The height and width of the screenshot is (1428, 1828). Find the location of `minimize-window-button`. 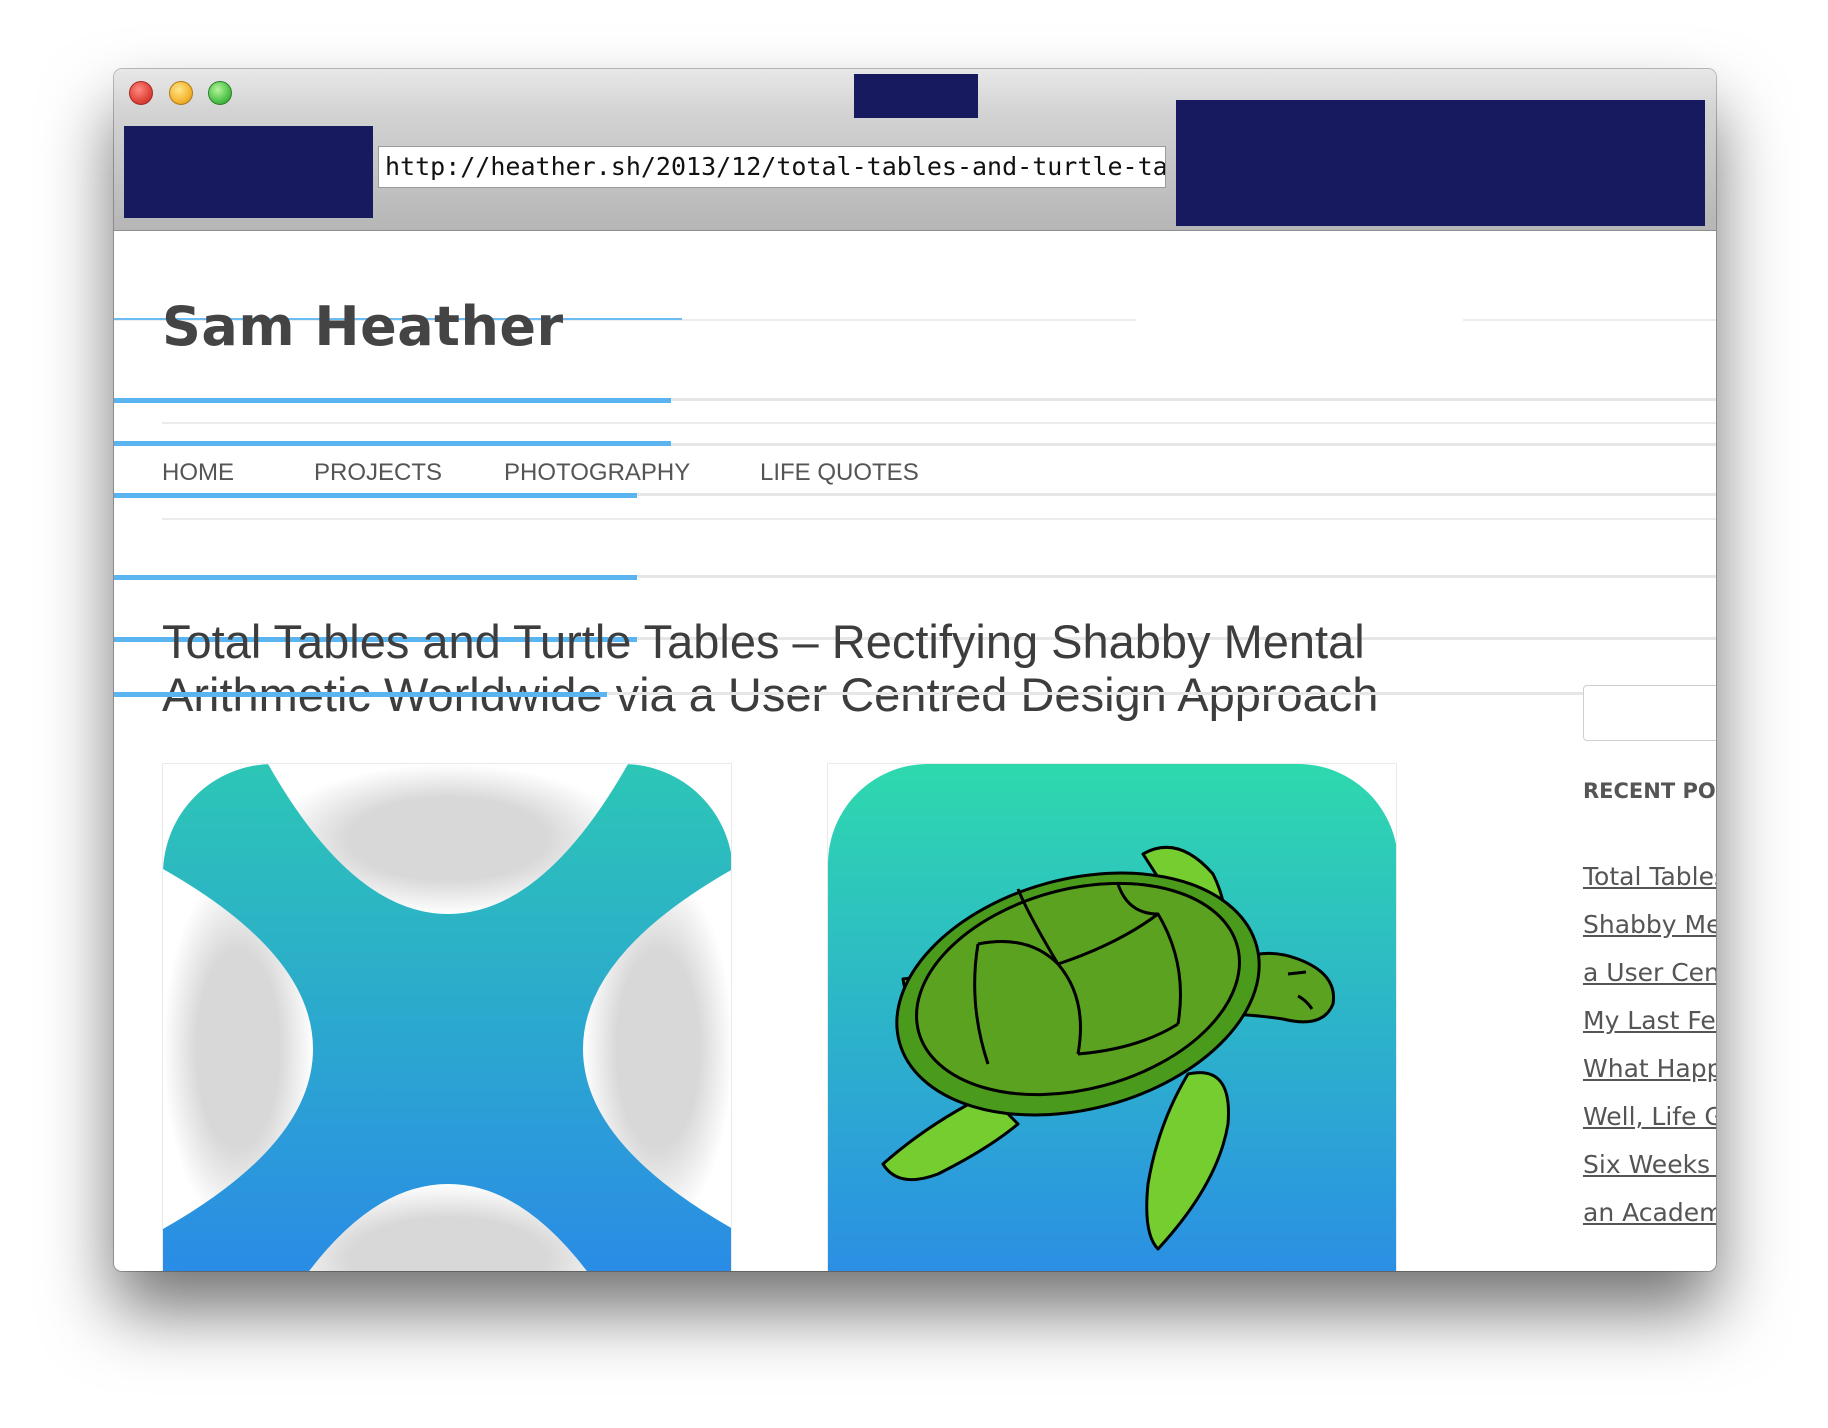

minimize-window-button is located at coordinates (181, 93).